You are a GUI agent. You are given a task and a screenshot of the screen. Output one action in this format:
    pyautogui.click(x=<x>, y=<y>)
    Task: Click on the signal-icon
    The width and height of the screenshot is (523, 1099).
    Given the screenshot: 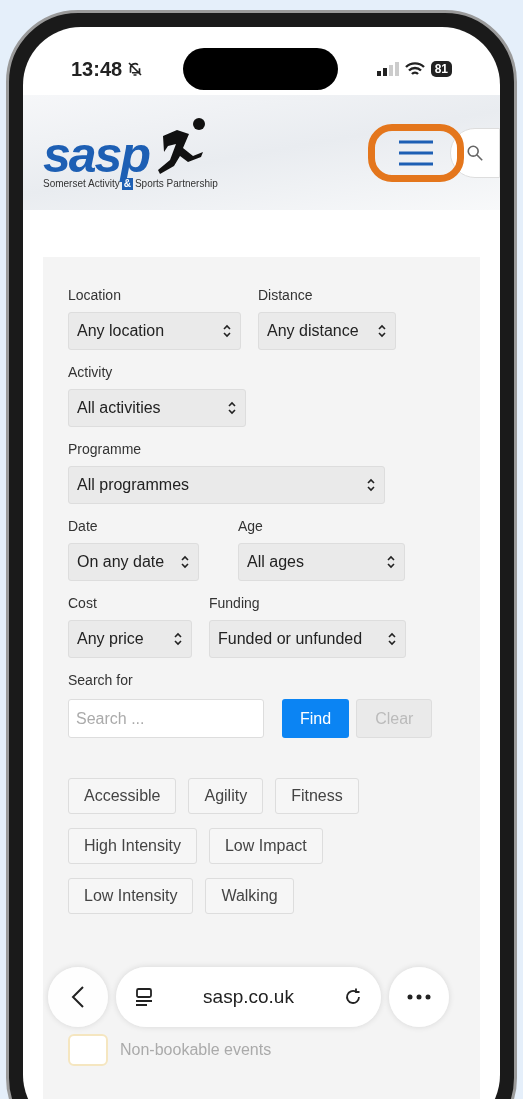 What is the action you would take?
    pyautogui.click(x=387, y=69)
    